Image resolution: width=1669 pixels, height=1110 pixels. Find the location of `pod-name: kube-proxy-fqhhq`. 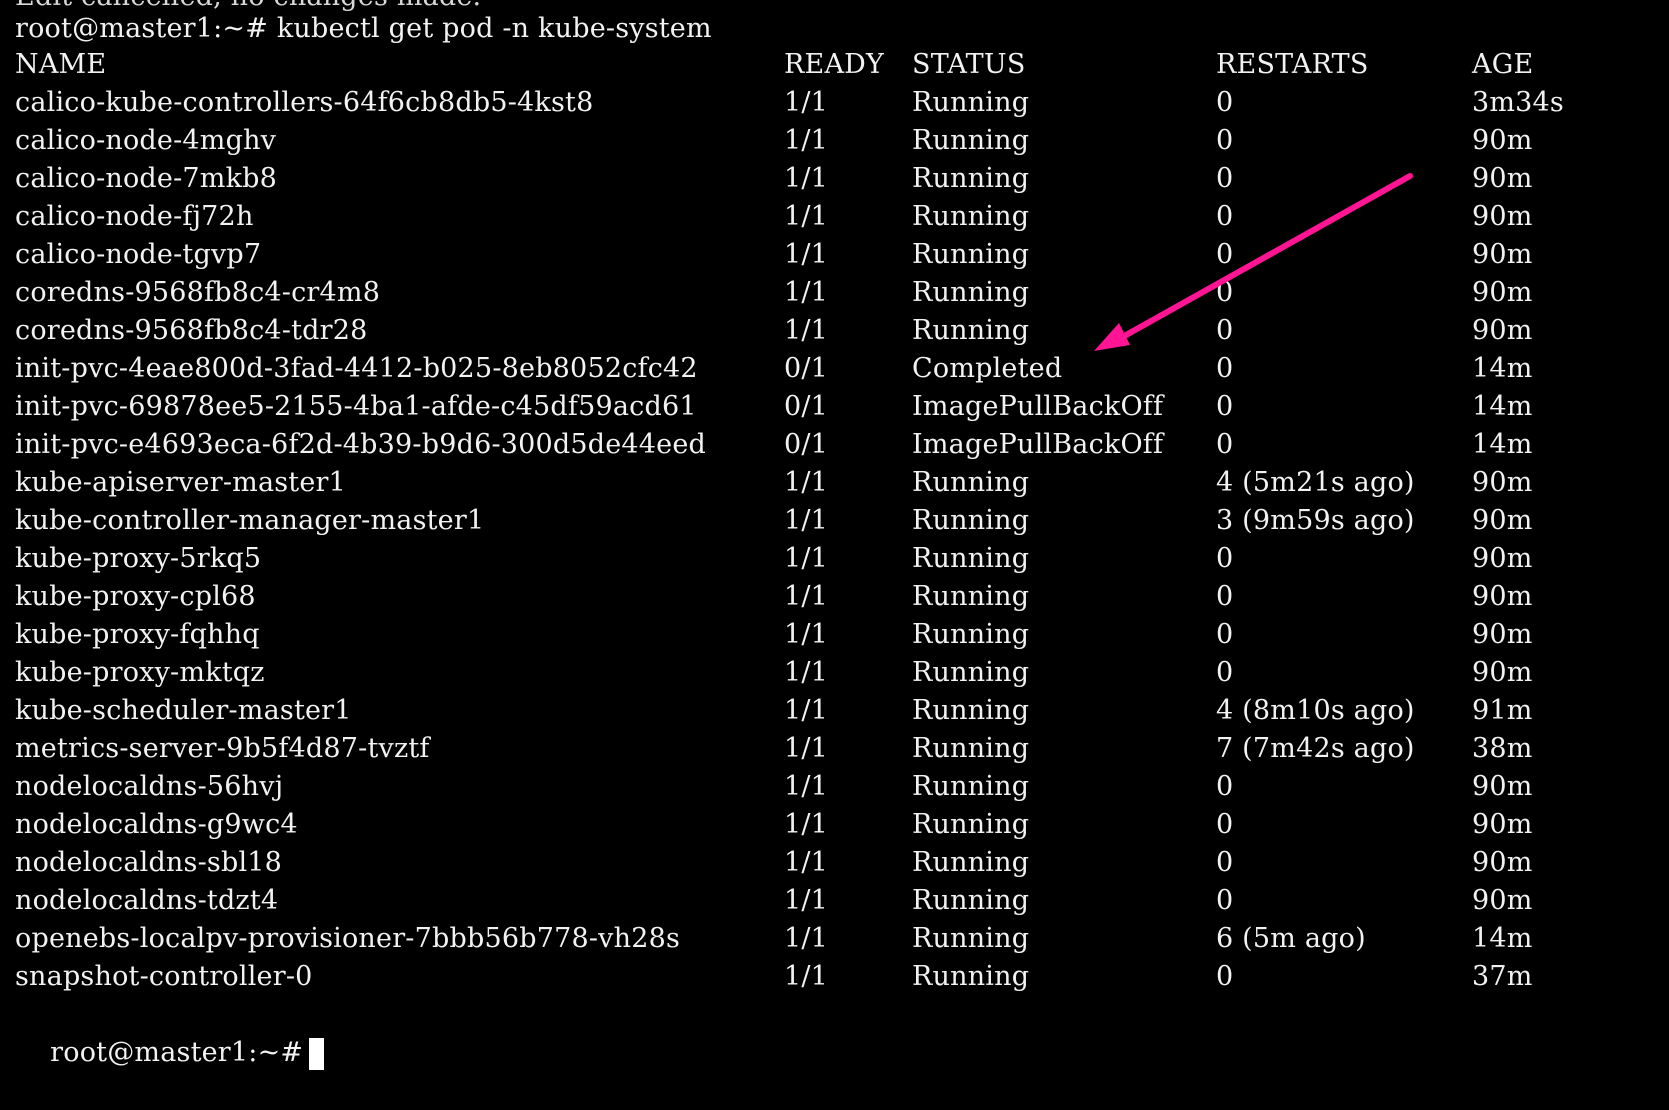

pod-name: kube-proxy-fqhhq is located at coordinates (137, 634).